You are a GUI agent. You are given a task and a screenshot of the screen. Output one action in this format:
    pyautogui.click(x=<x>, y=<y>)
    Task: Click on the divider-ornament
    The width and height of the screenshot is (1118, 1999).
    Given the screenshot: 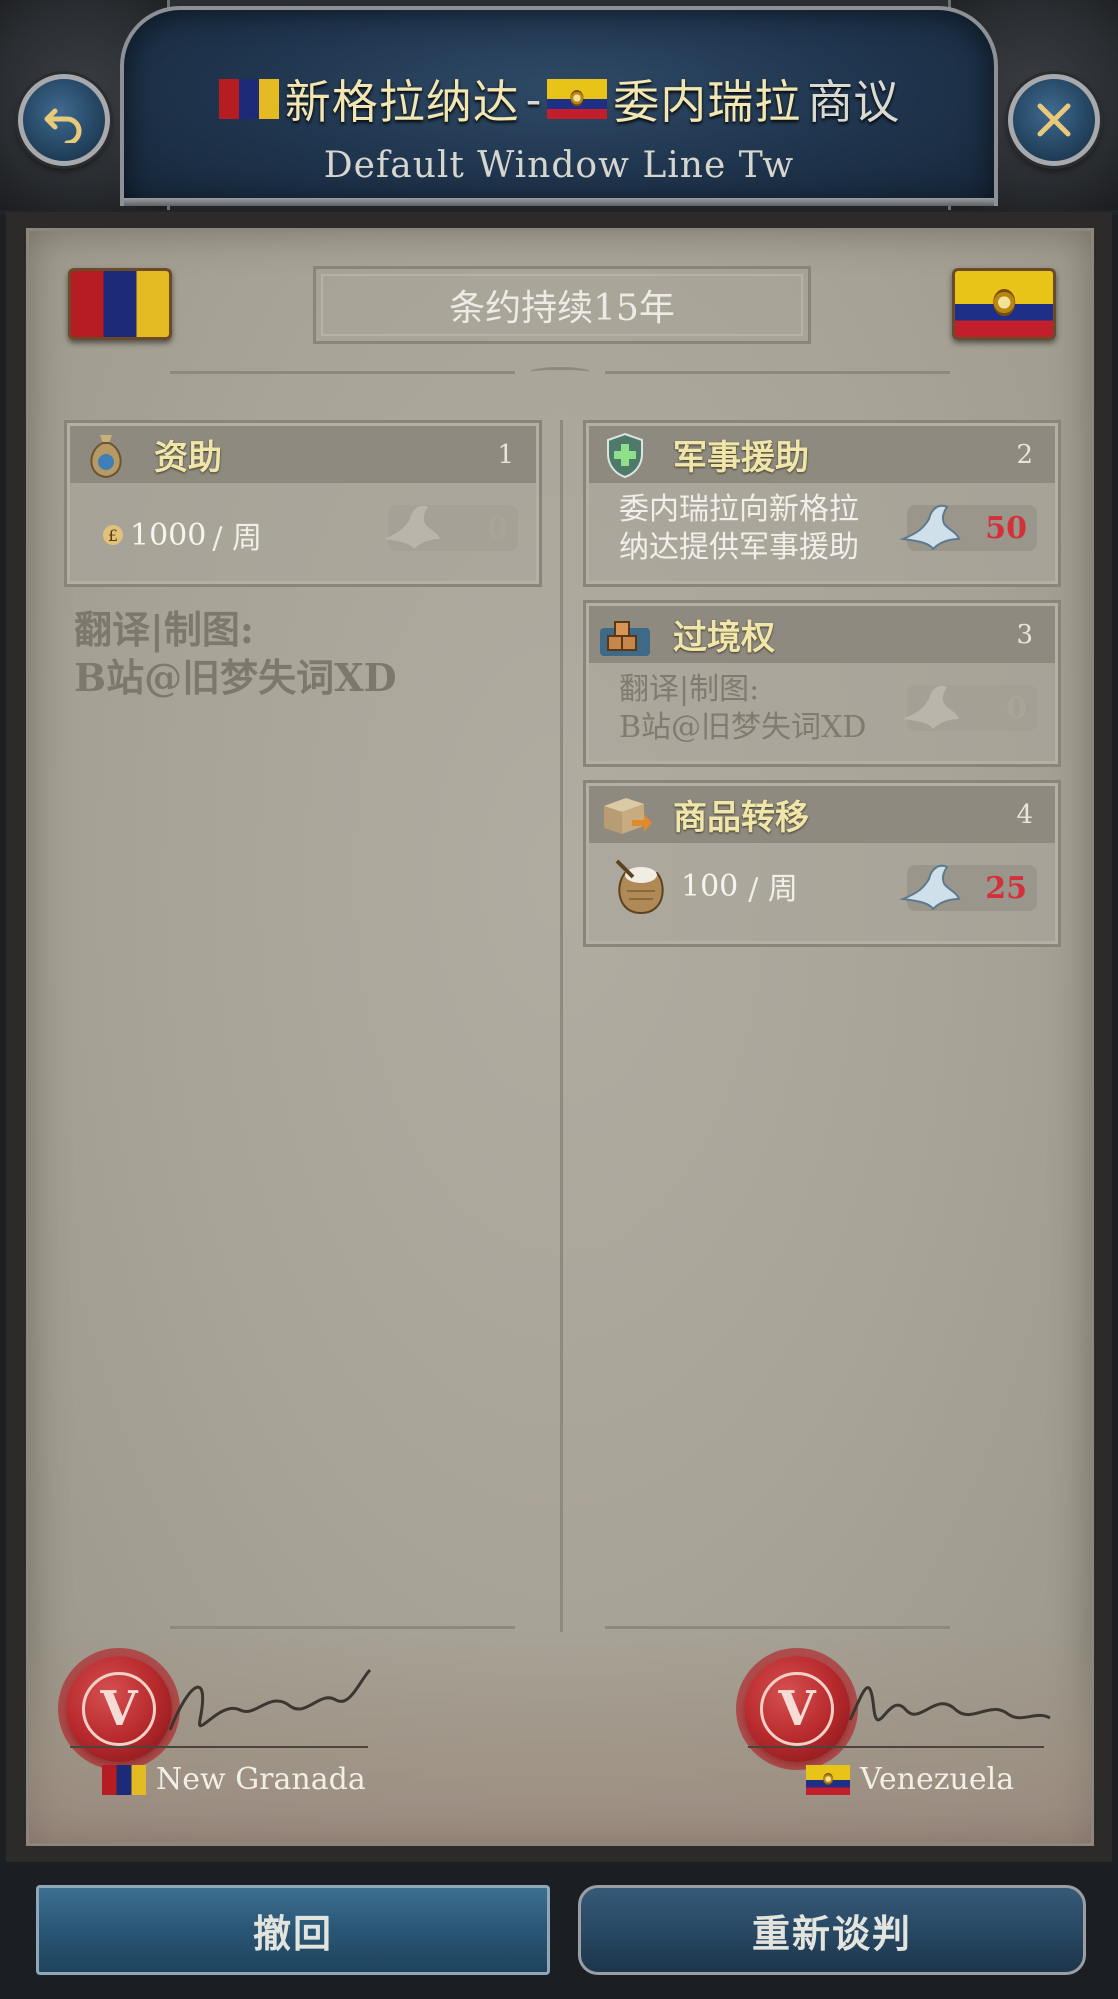 What is the action you would take?
    pyautogui.click(x=560, y=372)
    